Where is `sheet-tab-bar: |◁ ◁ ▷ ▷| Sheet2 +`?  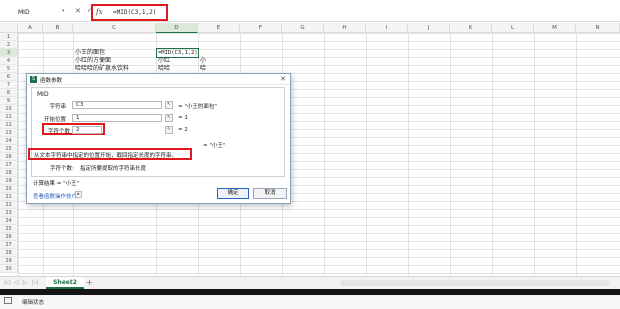
sheet-tab-bar: |◁ ◁ ▷ ▷| Sheet2 + is located at coordinates (310, 282).